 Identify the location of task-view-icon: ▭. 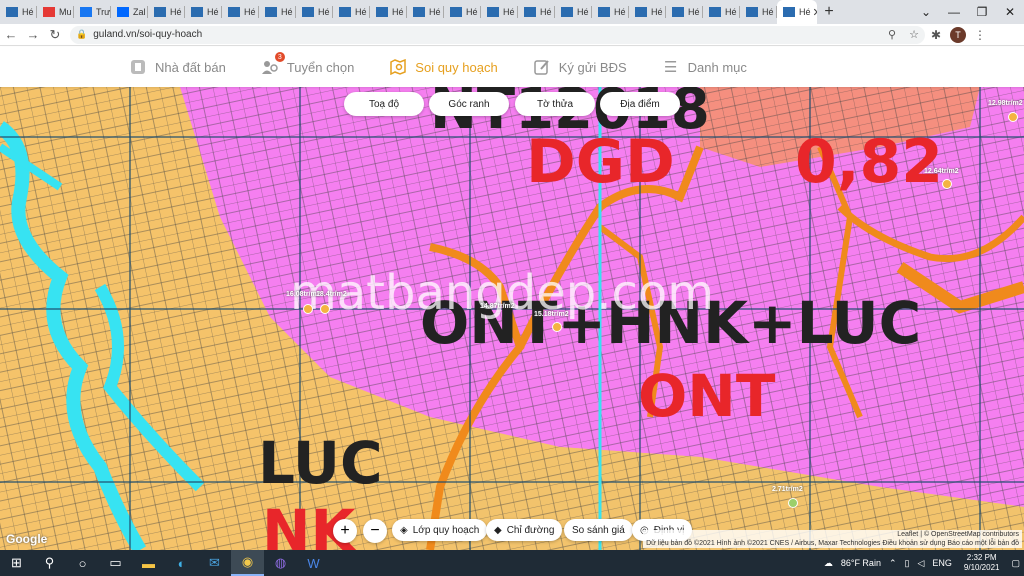
(115, 563).